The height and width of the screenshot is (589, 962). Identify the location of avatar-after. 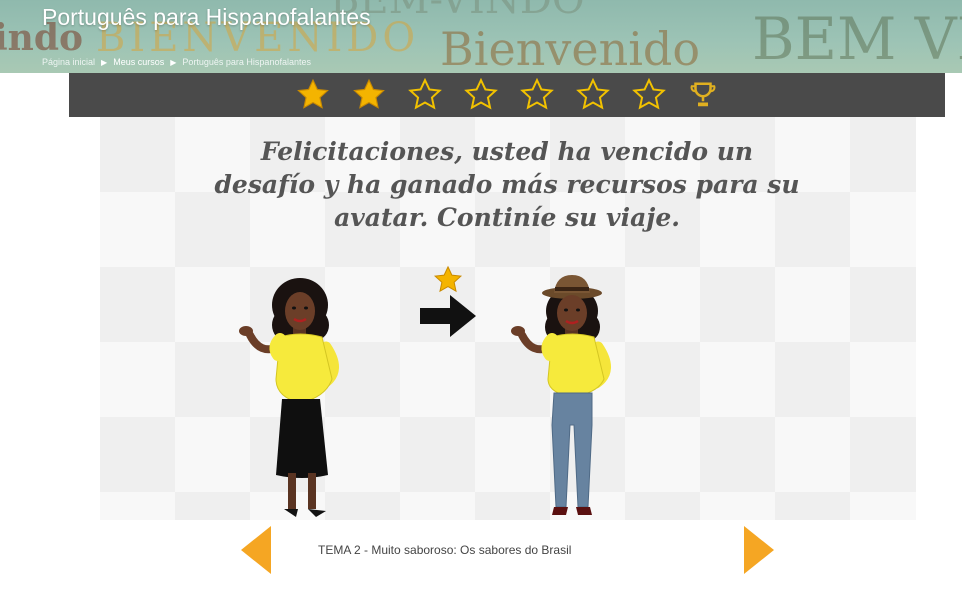
(561, 395).